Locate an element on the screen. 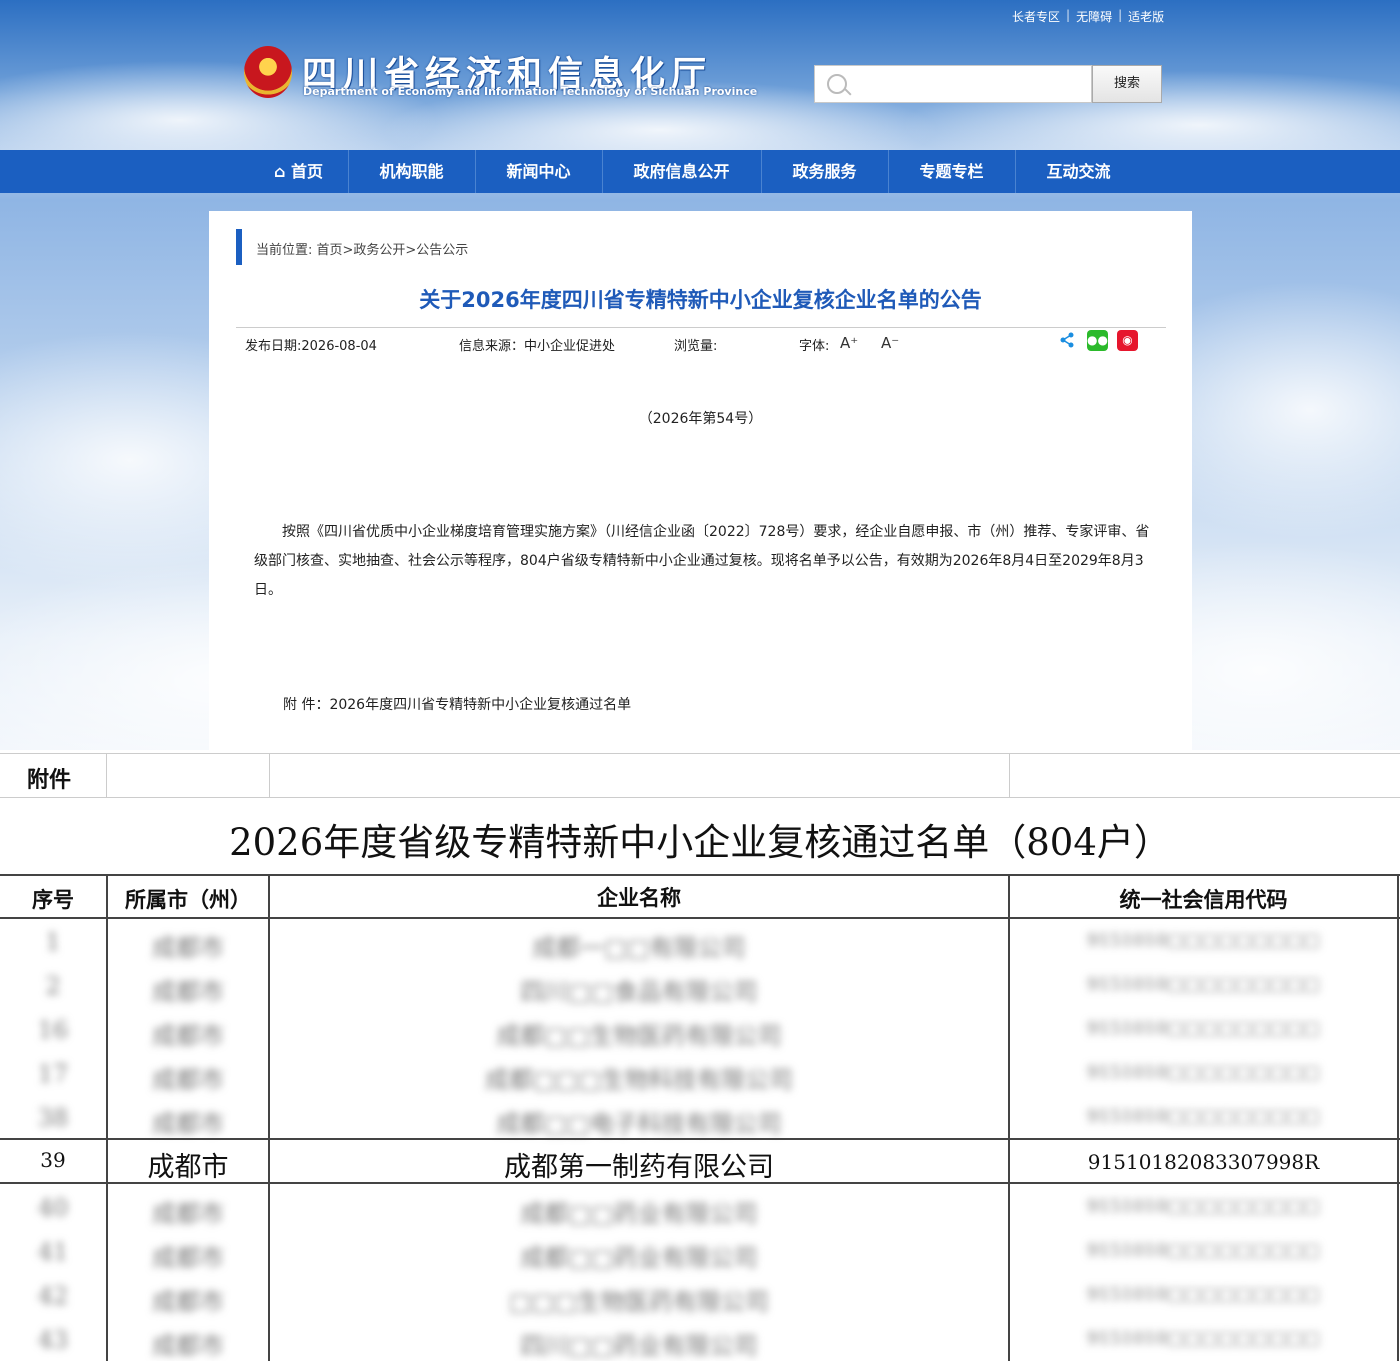 The width and height of the screenshot is (1400, 1361). font-decrease-button: A⁻ is located at coordinates (890, 343).